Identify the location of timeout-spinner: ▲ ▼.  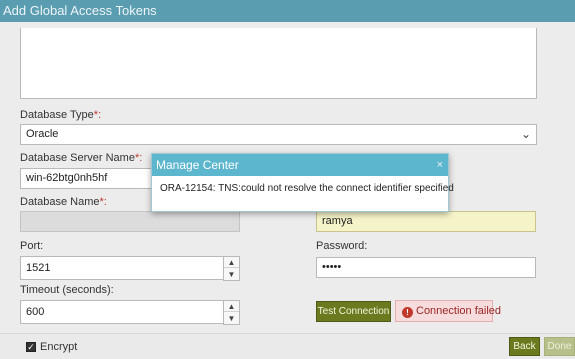
(231, 312).